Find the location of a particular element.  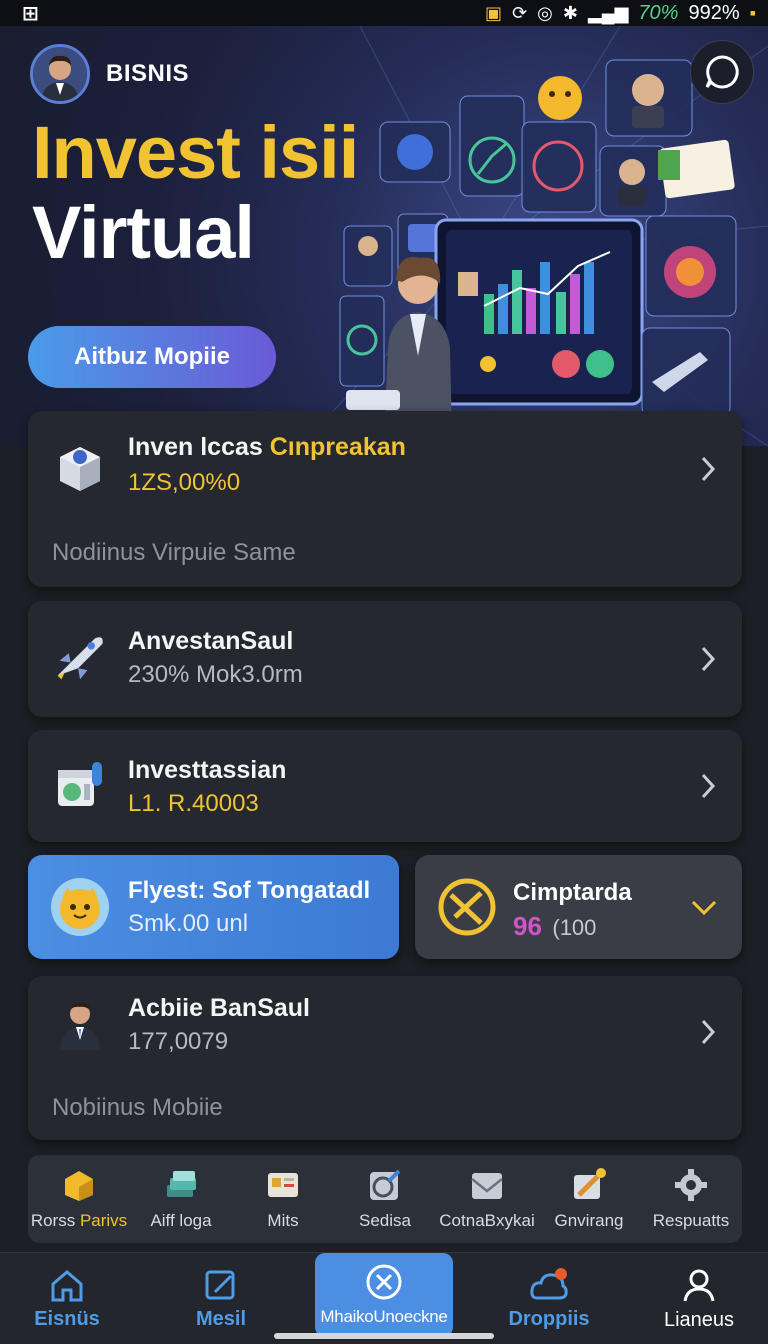

nav-label: MhaikoUnoeckne is located at coordinates (384, 1316).